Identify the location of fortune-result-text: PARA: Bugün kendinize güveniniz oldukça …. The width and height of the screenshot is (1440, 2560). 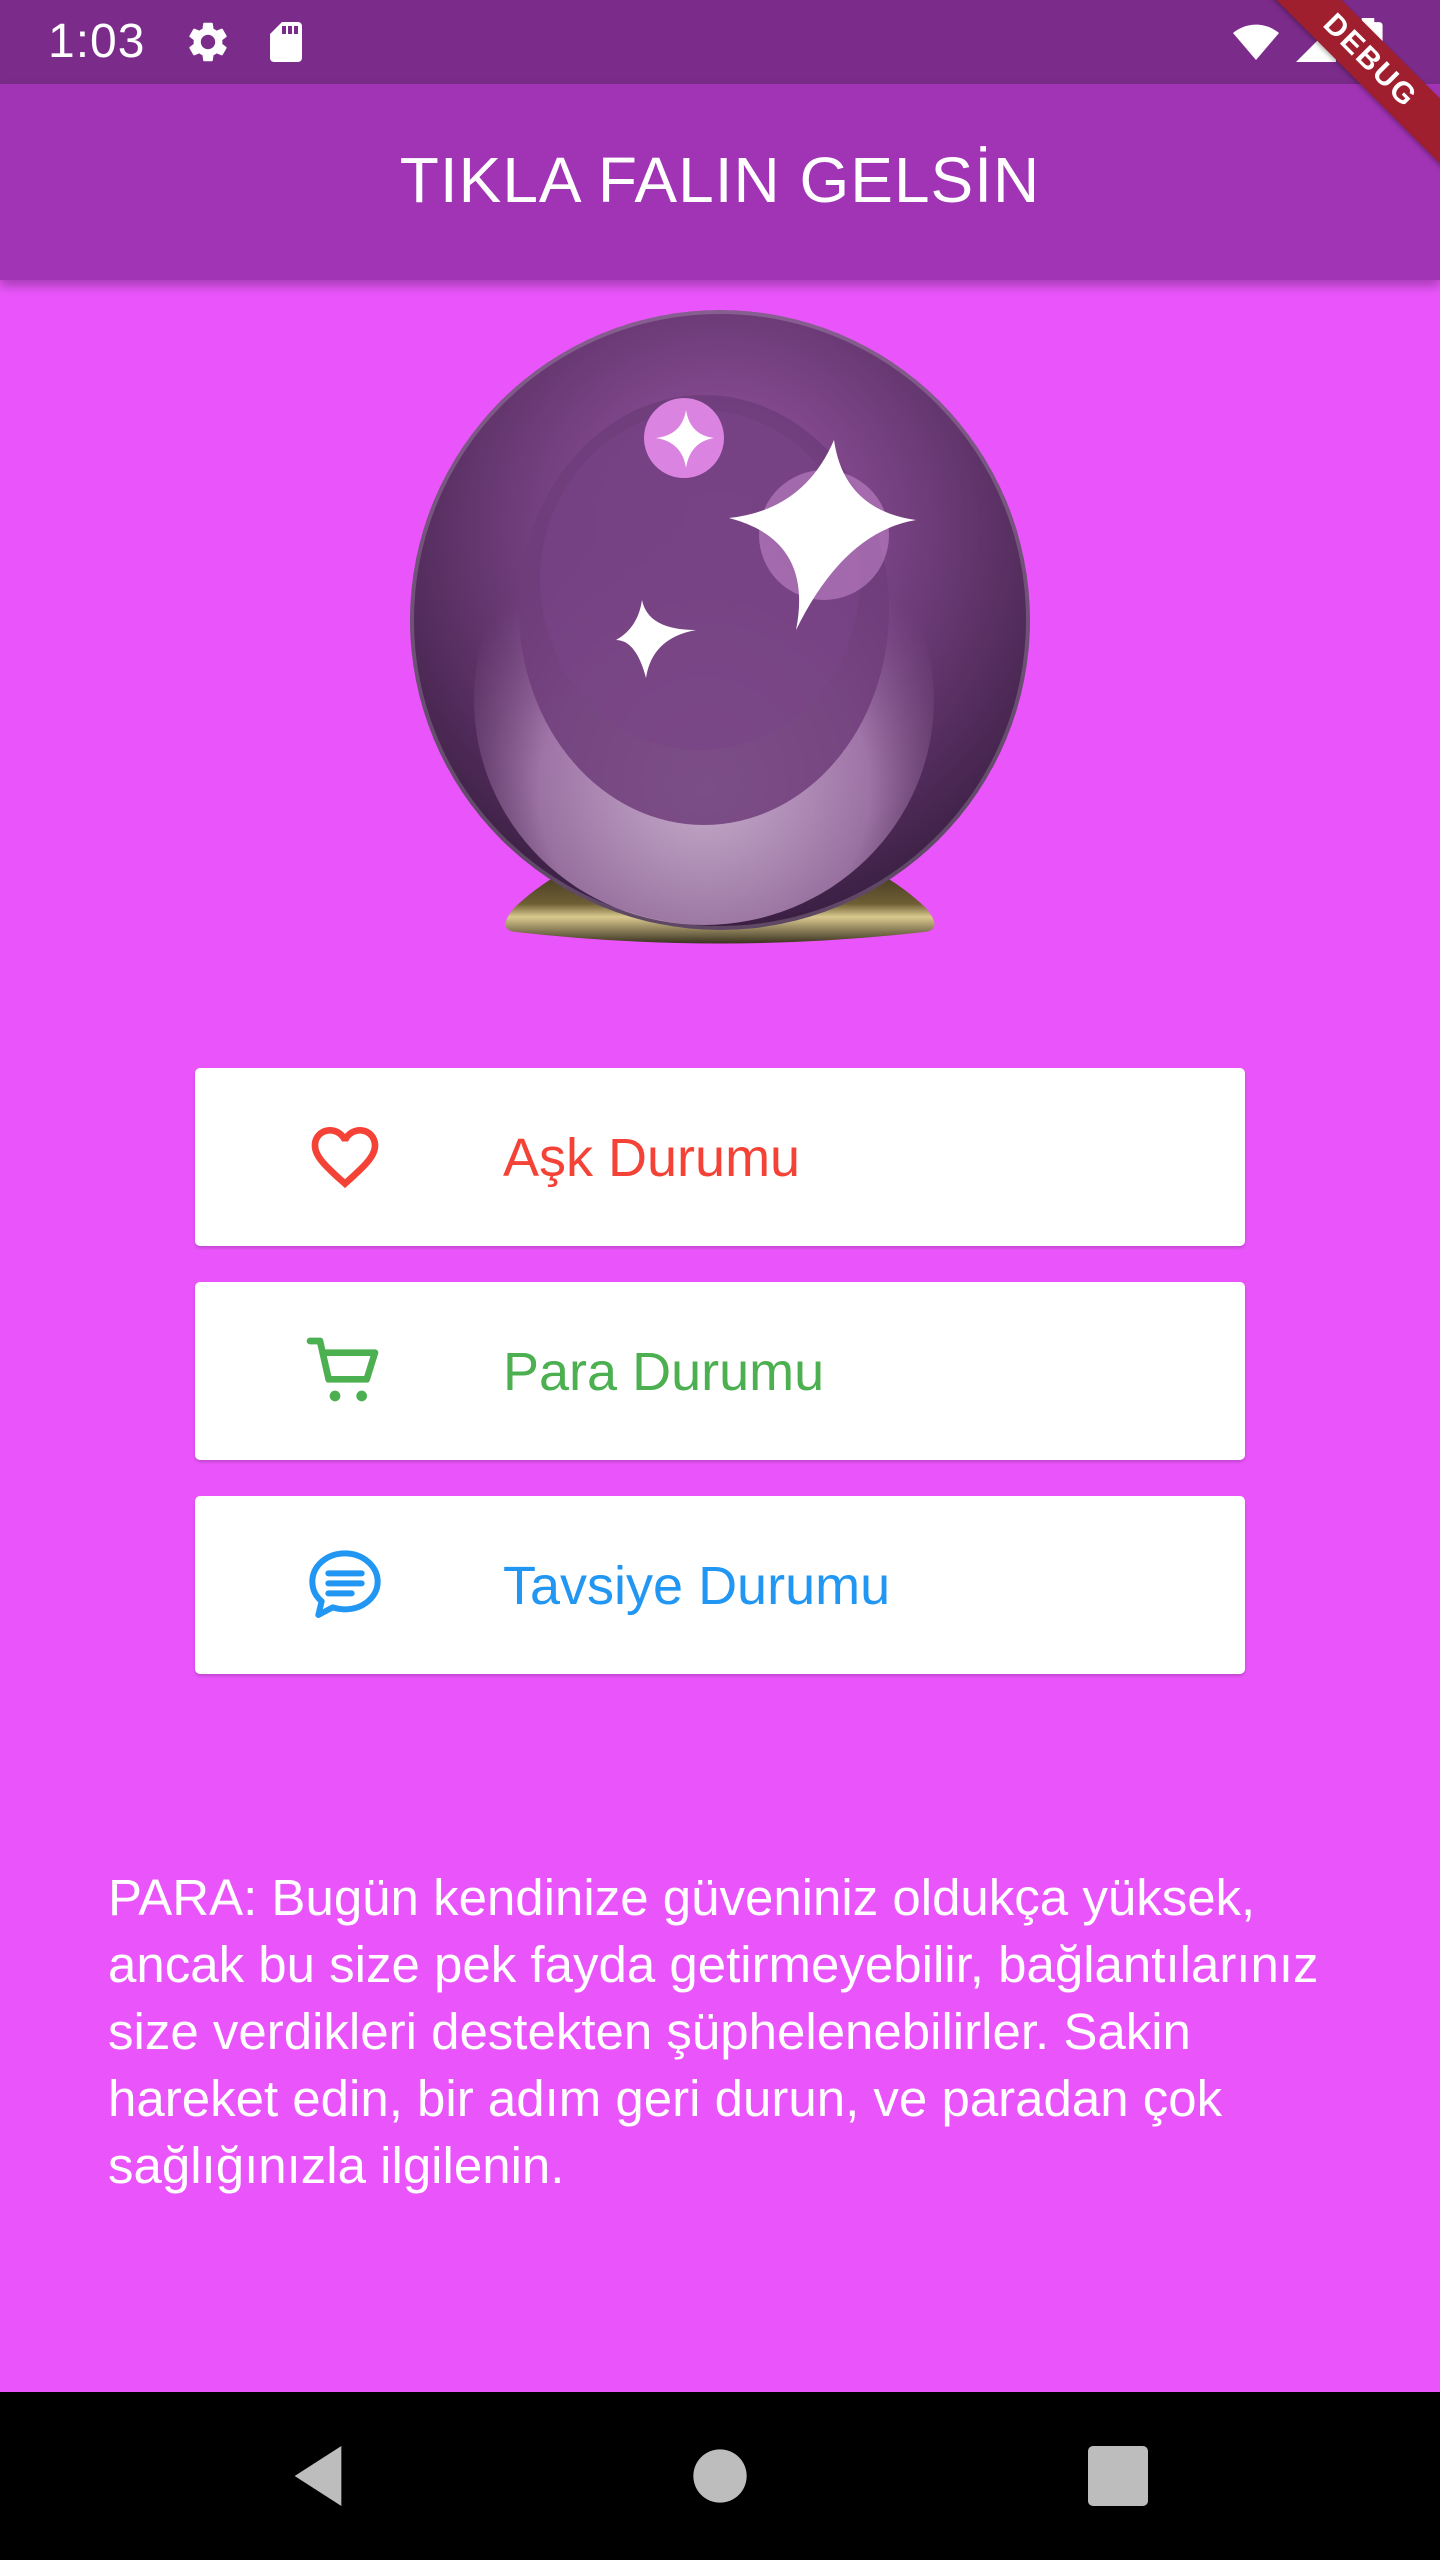
(713, 2031).